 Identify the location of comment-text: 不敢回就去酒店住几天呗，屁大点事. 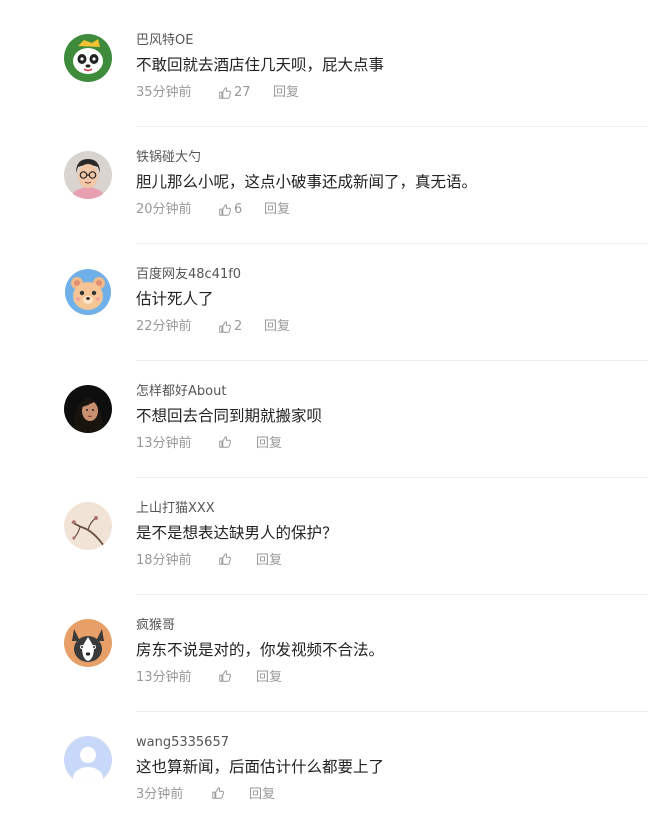
(260, 65).